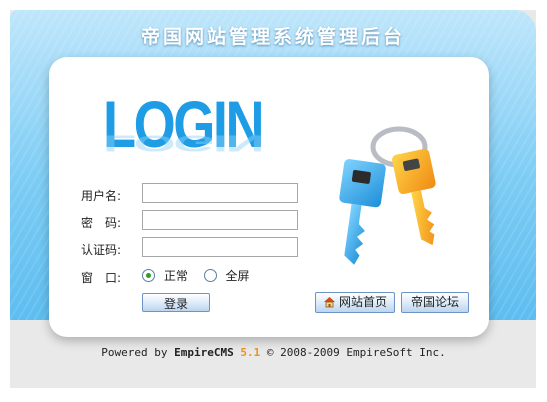 Image resolution: width=547 pixels, height=402 pixels. I want to click on login-button: 登录, so click(176, 302).